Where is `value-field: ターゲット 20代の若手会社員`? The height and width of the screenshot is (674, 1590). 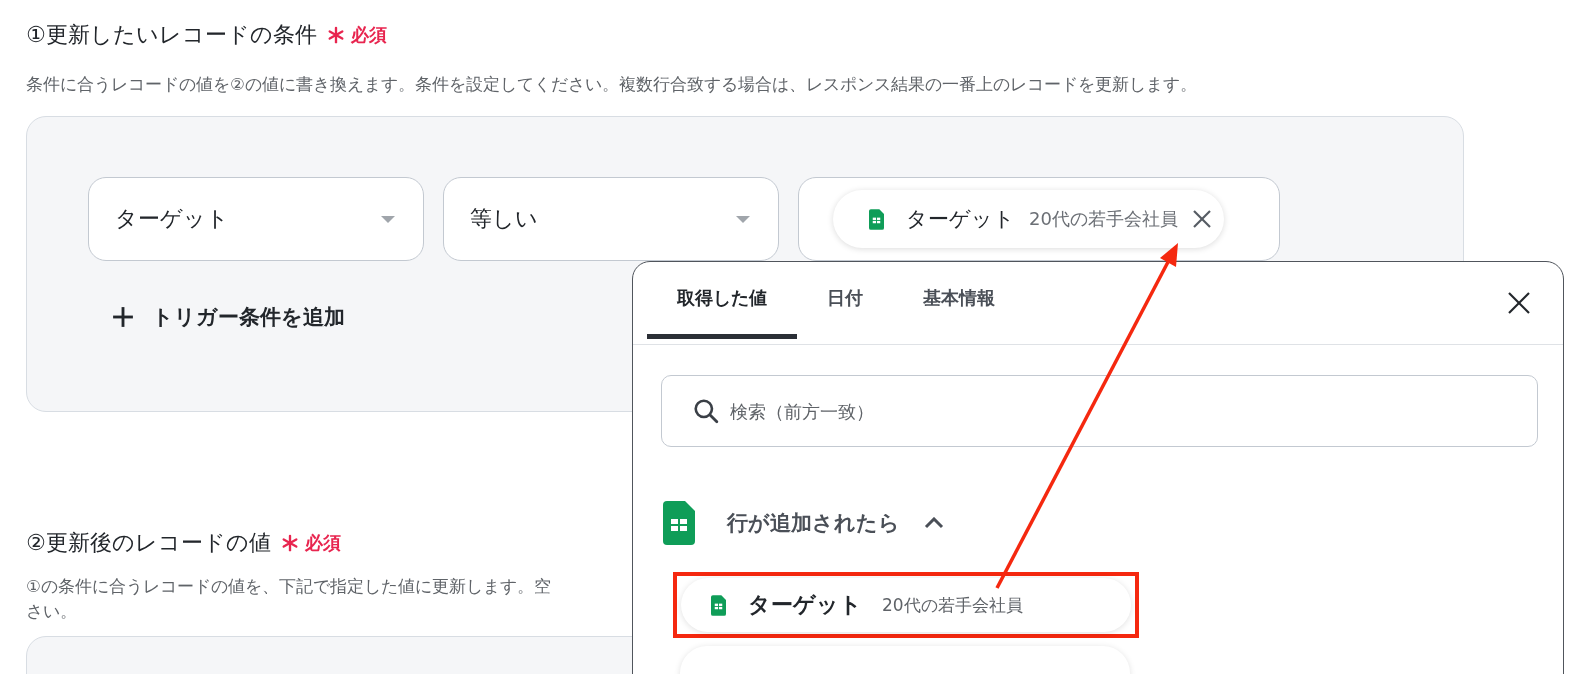 value-field: ターゲット 20代の若手会社員 is located at coordinates (1039, 219).